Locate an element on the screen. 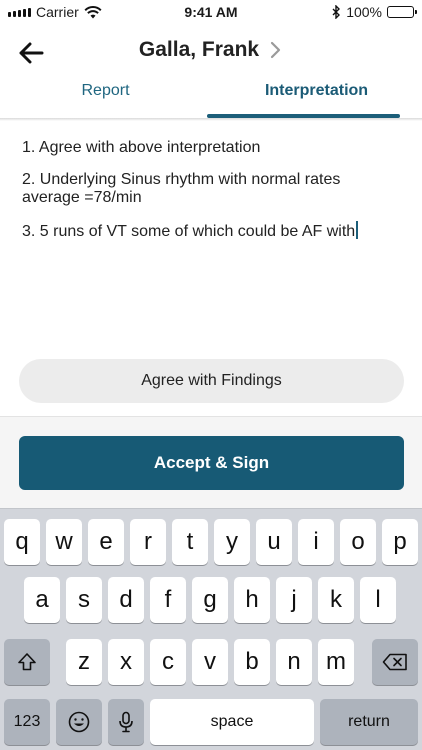  tab-report: Report is located at coordinates (105, 98).